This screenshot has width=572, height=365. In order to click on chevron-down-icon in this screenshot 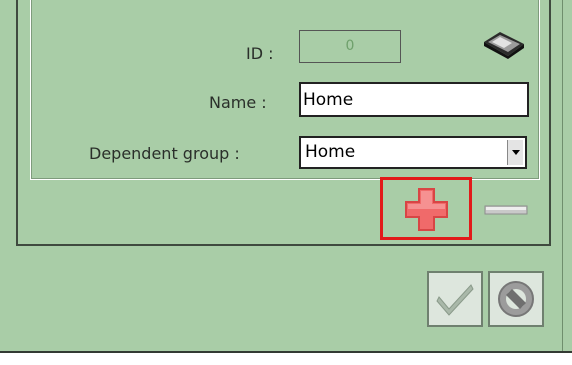, I will do `click(515, 152)`.